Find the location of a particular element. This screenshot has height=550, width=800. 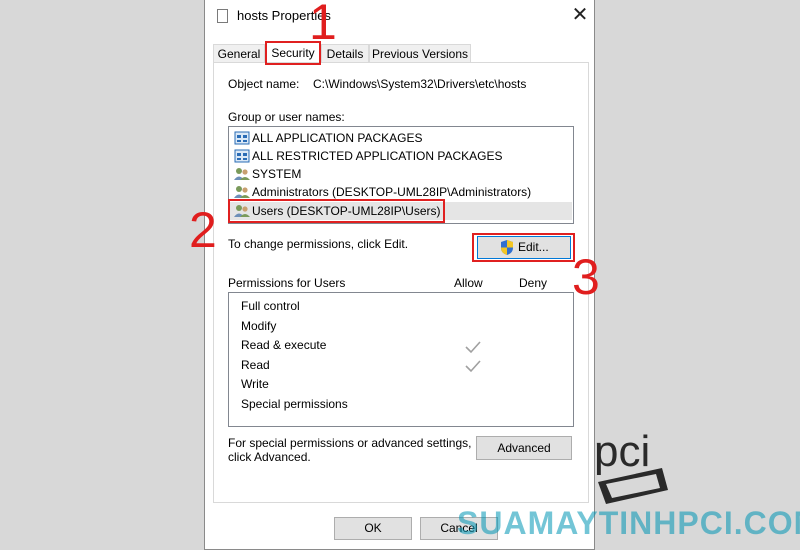

permission-name: Read & execute is located at coordinates (284, 345).